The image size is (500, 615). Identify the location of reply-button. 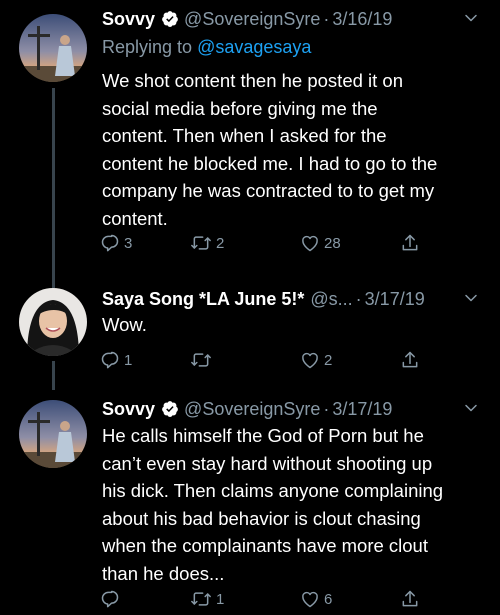
(112, 599).